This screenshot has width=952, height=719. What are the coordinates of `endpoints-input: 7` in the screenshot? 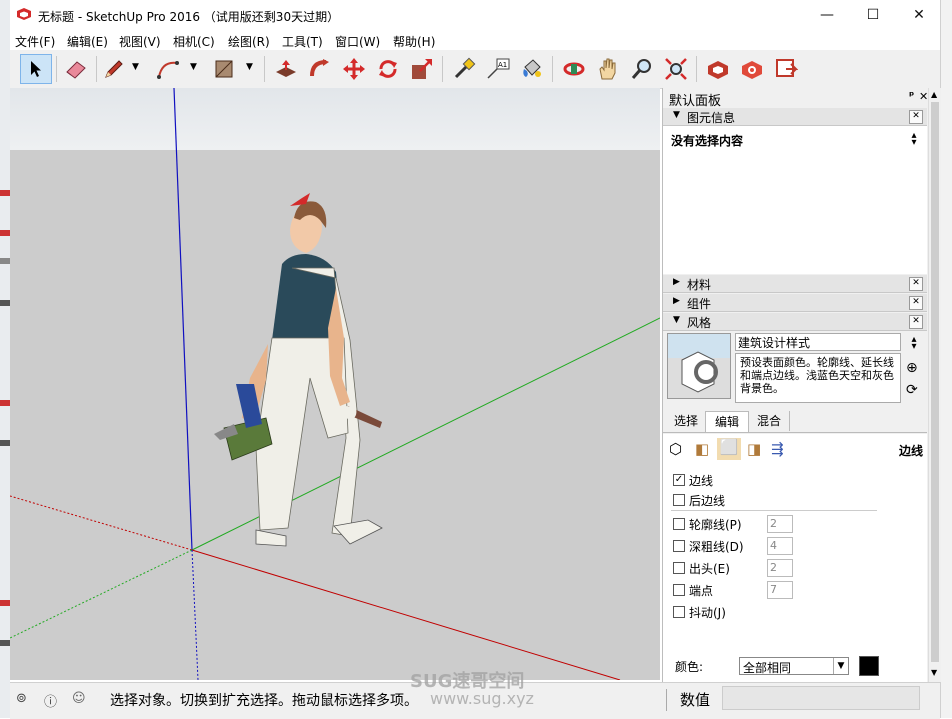 It's located at (780, 590).